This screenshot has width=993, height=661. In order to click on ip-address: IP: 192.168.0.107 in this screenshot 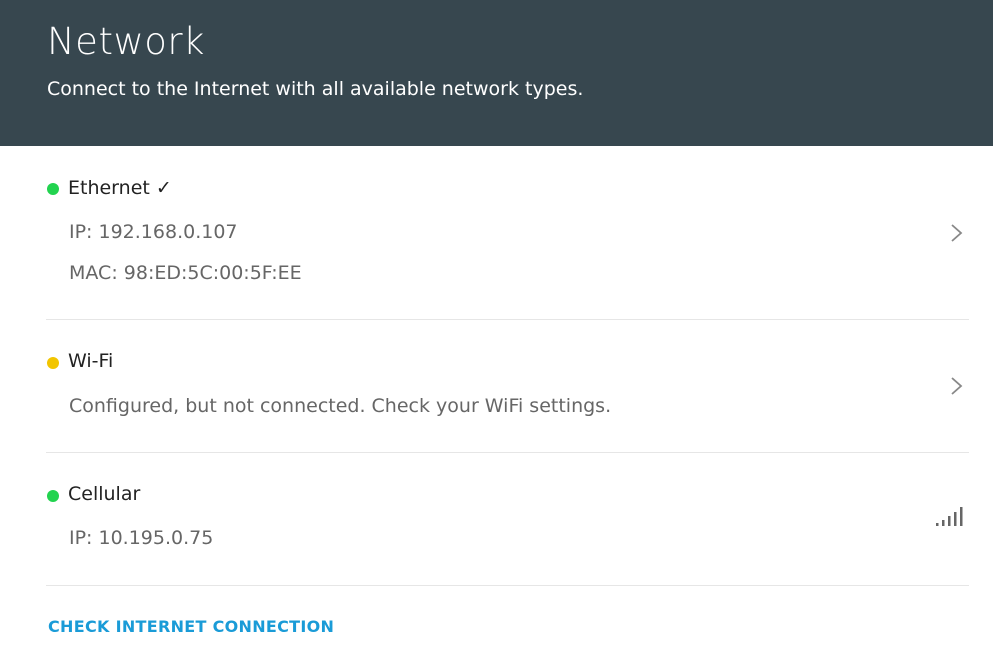, I will do `click(153, 232)`.